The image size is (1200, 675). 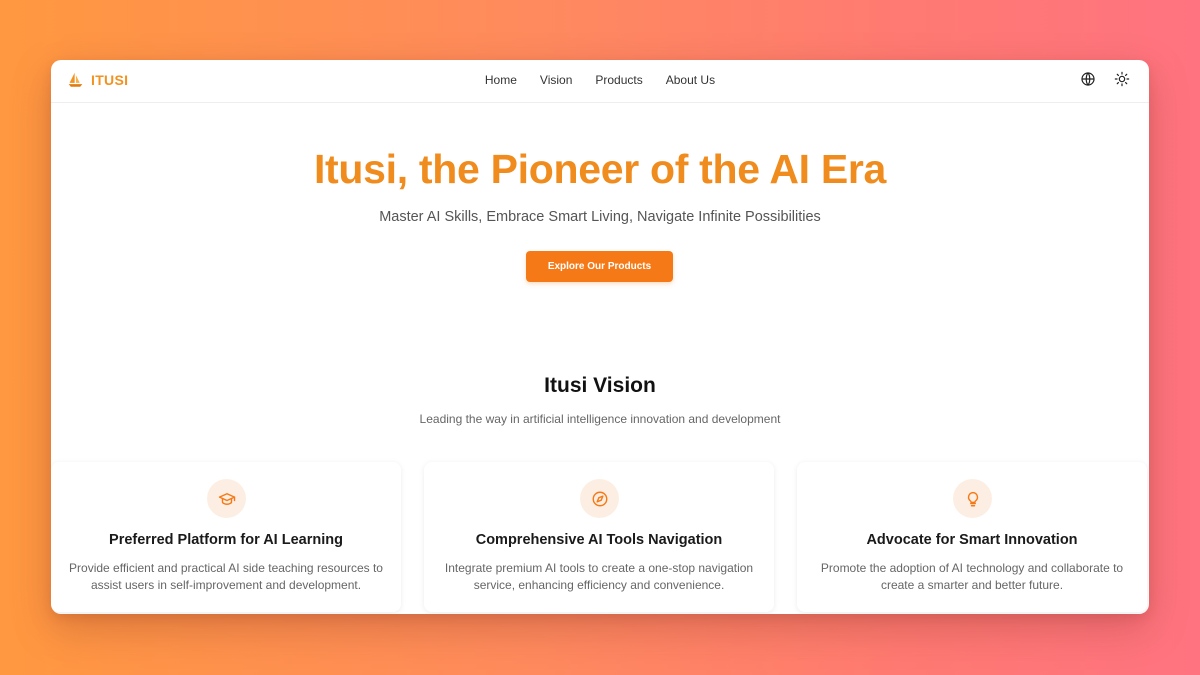 I want to click on site-header: ITUSI Home Vision Products About Us, so click(x=600, y=81).